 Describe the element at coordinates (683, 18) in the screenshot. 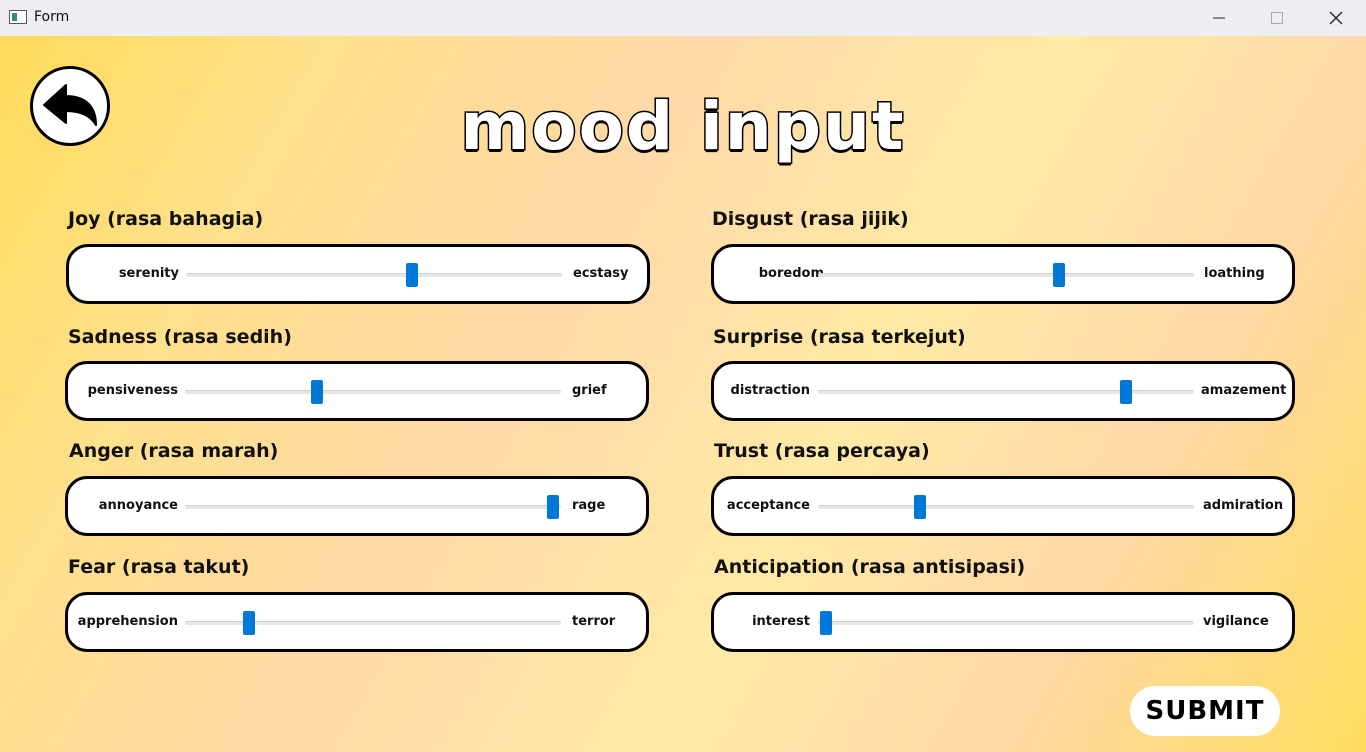

I see `window-titlebar: Form` at that location.